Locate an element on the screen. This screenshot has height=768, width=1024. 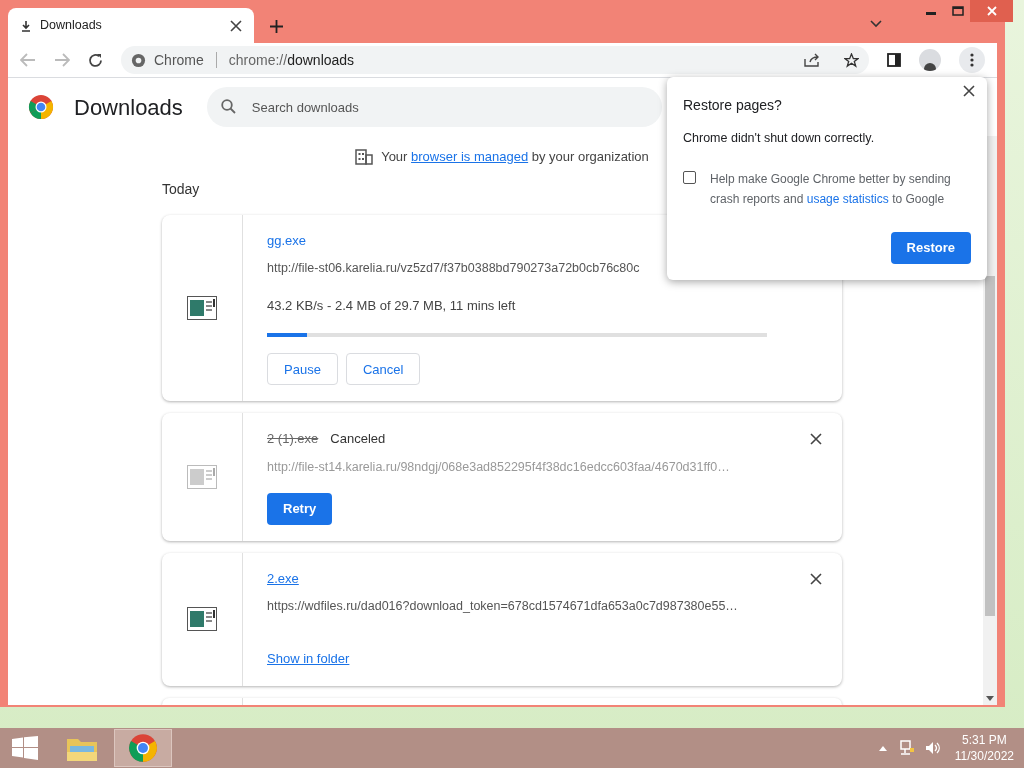
url-text: chrome://downloads is located at coordinates (291, 60).